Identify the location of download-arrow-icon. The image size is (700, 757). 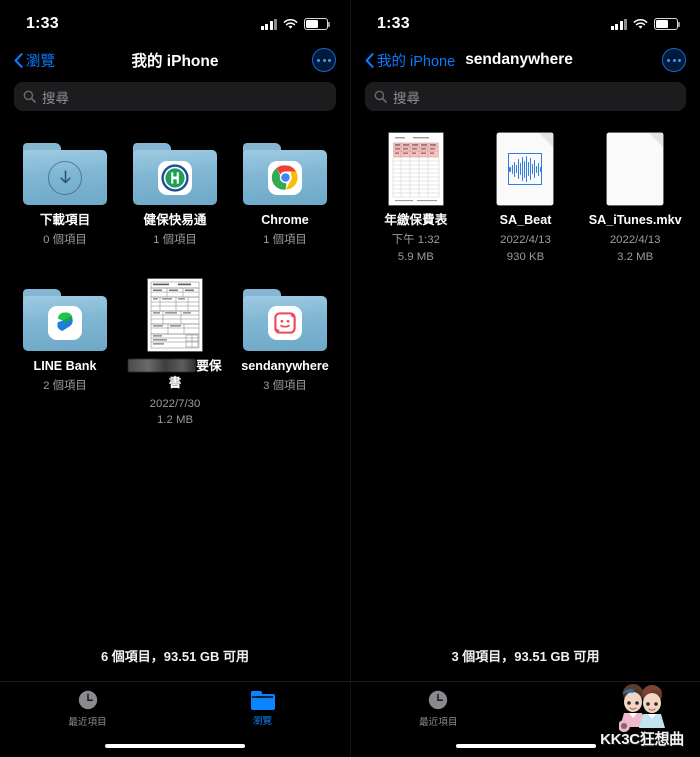
(65, 177).